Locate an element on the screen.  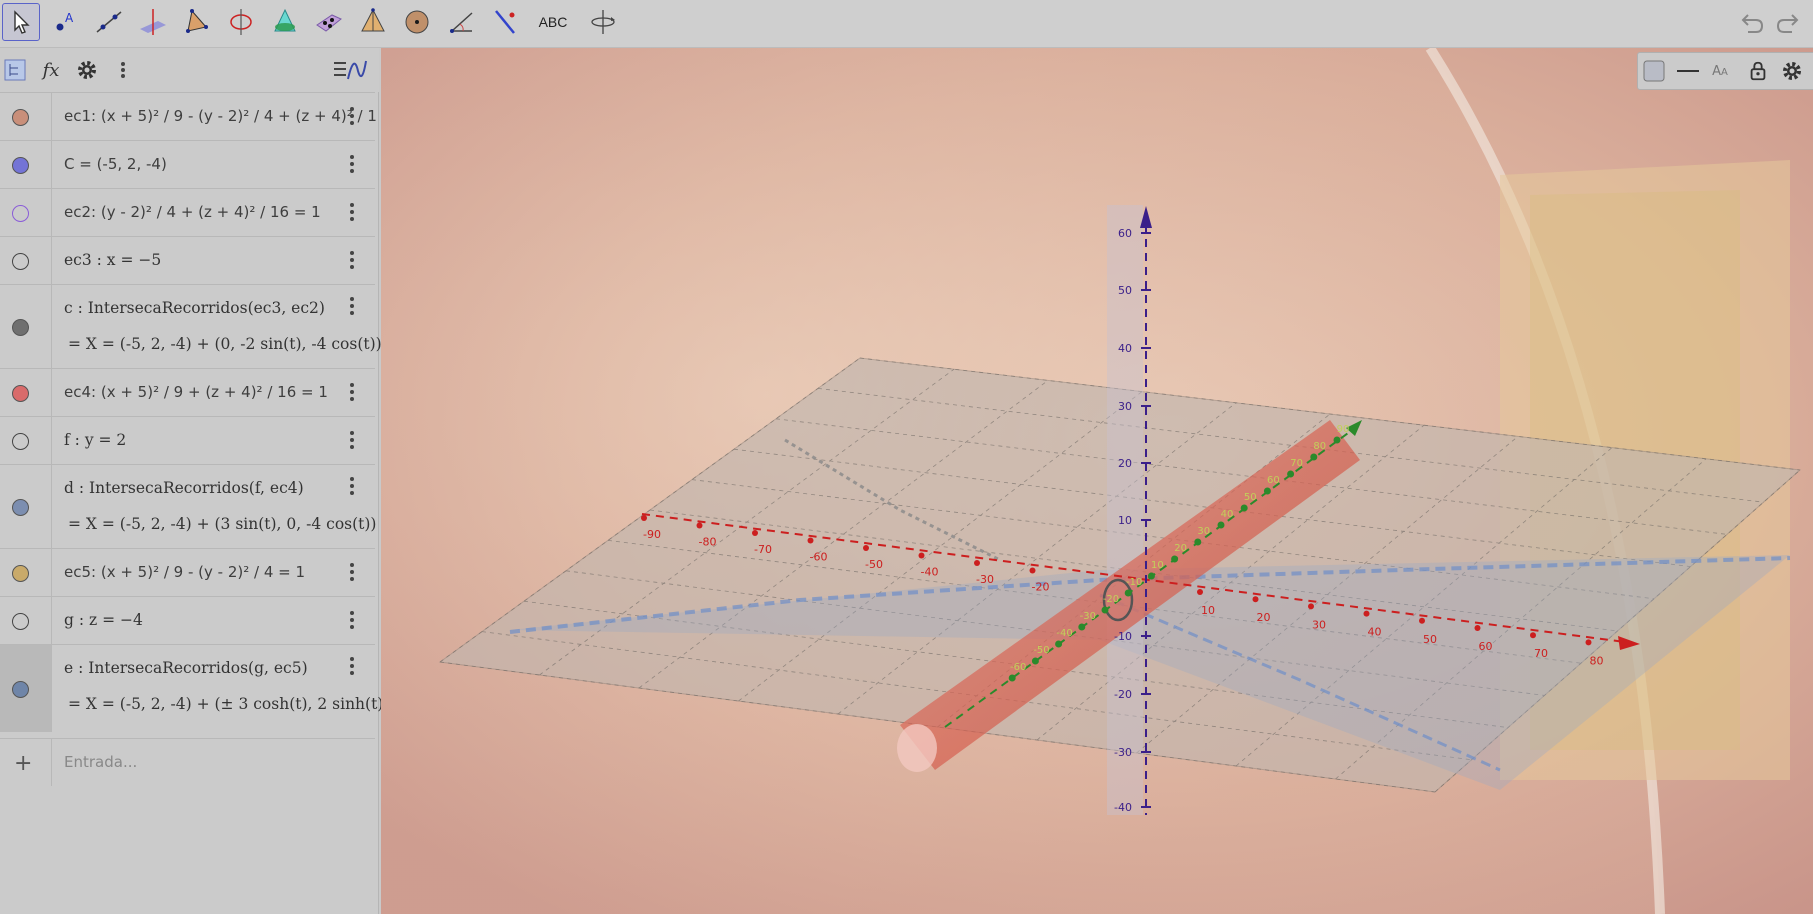
y-tick-label: 80 is located at coordinates (1319, 446).